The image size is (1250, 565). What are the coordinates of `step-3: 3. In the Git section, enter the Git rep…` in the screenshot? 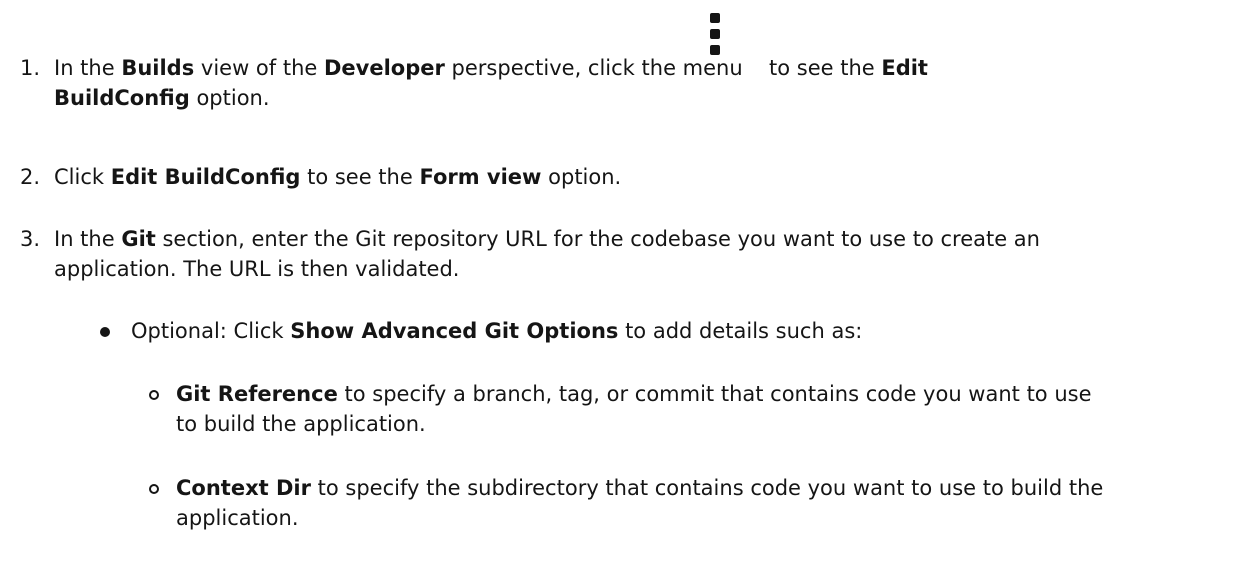 It's located at (625, 256).